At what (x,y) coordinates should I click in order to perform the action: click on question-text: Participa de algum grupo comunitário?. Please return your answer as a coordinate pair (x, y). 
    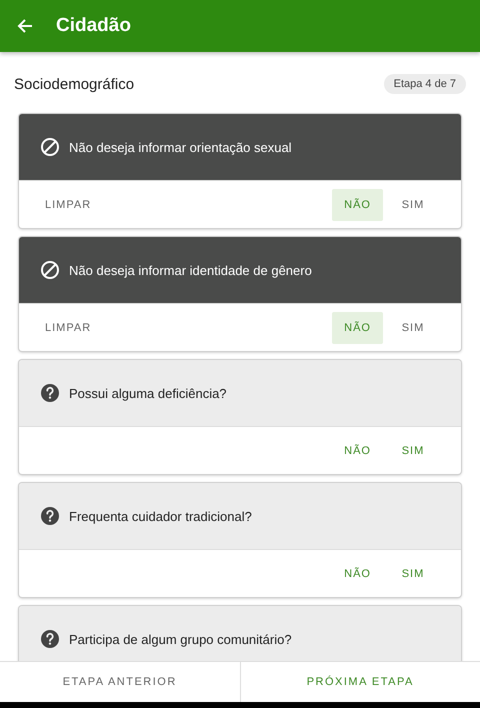
    Looking at the image, I should click on (180, 639).